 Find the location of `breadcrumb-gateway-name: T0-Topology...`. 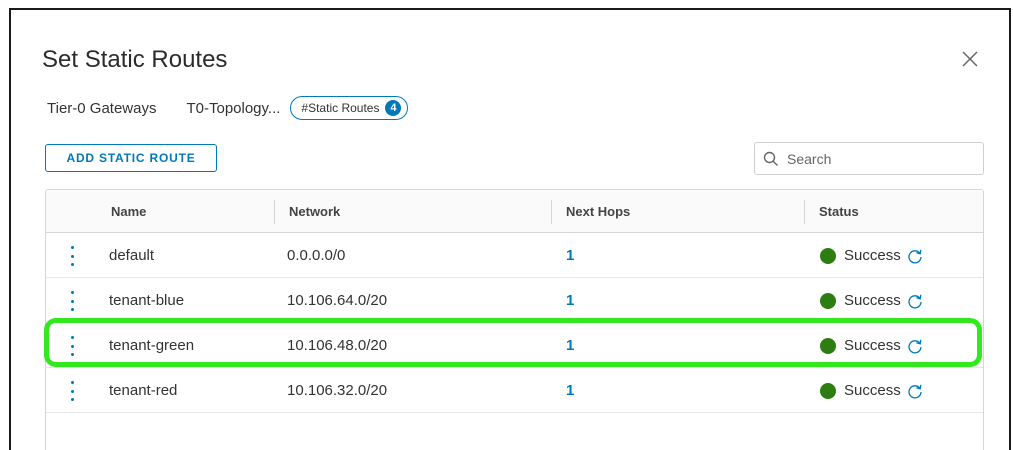

breadcrumb-gateway-name: T0-Topology... is located at coordinates (233, 108).